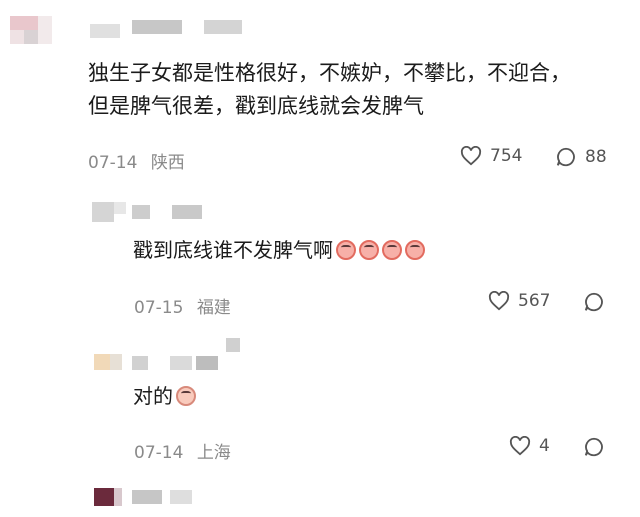 This screenshot has height=517, width=640. What do you see at coordinates (544, 446) in the screenshot?
I see `reply2-like-count: 4` at bounding box center [544, 446].